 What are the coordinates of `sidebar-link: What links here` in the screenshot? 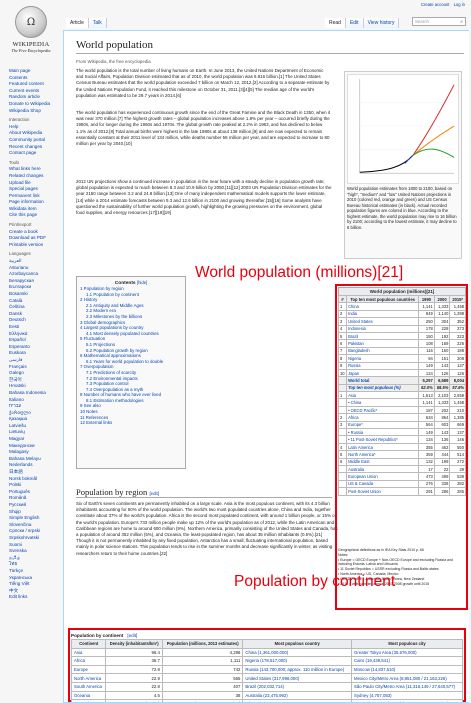 It's located at (29, 169).